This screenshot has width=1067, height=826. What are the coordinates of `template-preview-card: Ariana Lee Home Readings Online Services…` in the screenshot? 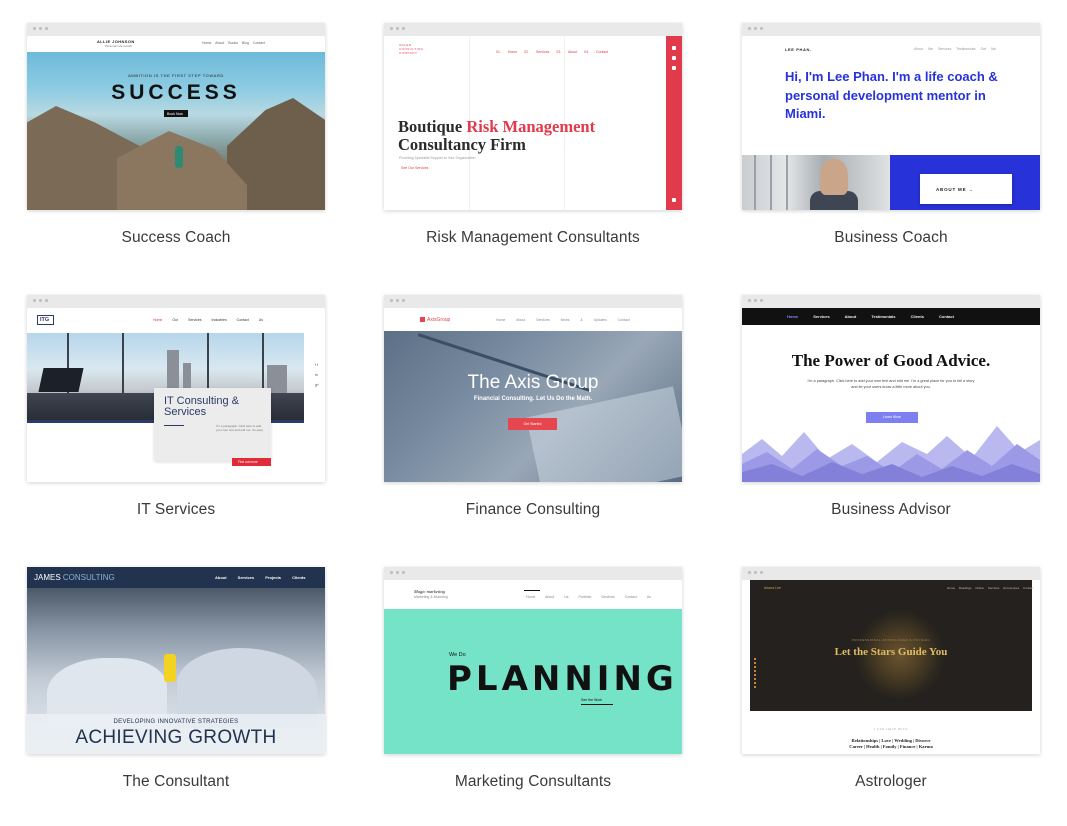 It's located at (891, 660).